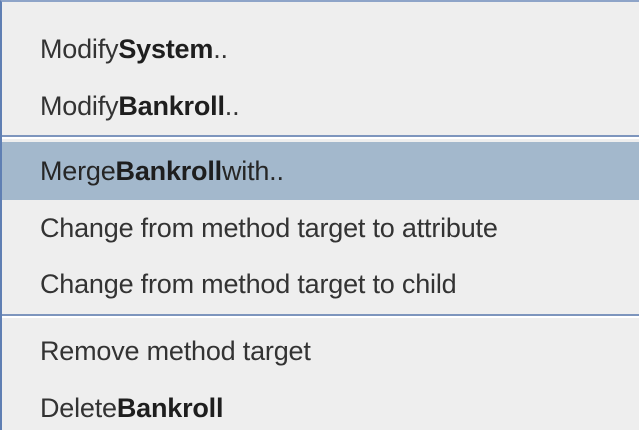  Describe the element at coordinates (320, 408) in the screenshot. I see `menu-item-delete-bankroll: Delete Bankroll` at that location.